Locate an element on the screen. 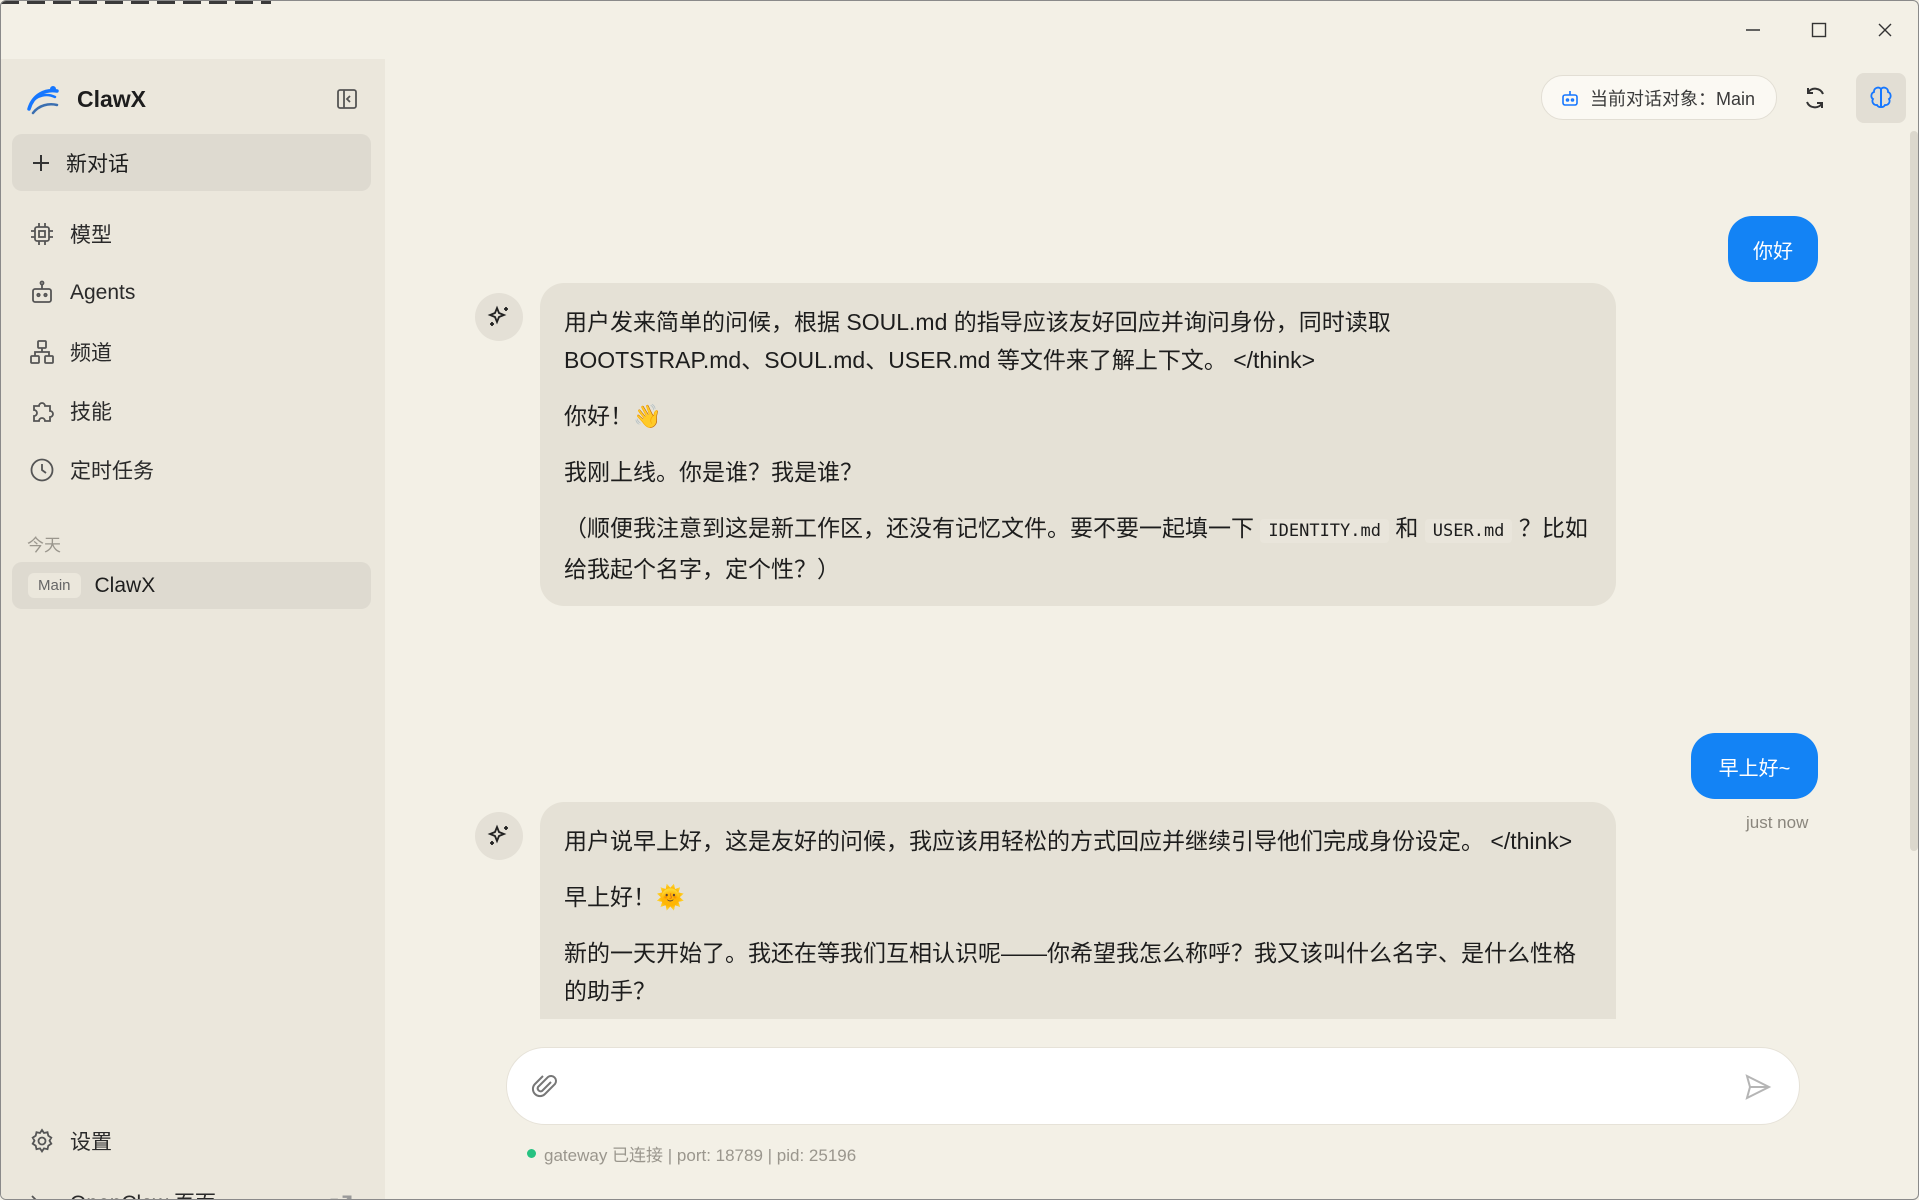  status-dot-icon is located at coordinates (531, 1153).